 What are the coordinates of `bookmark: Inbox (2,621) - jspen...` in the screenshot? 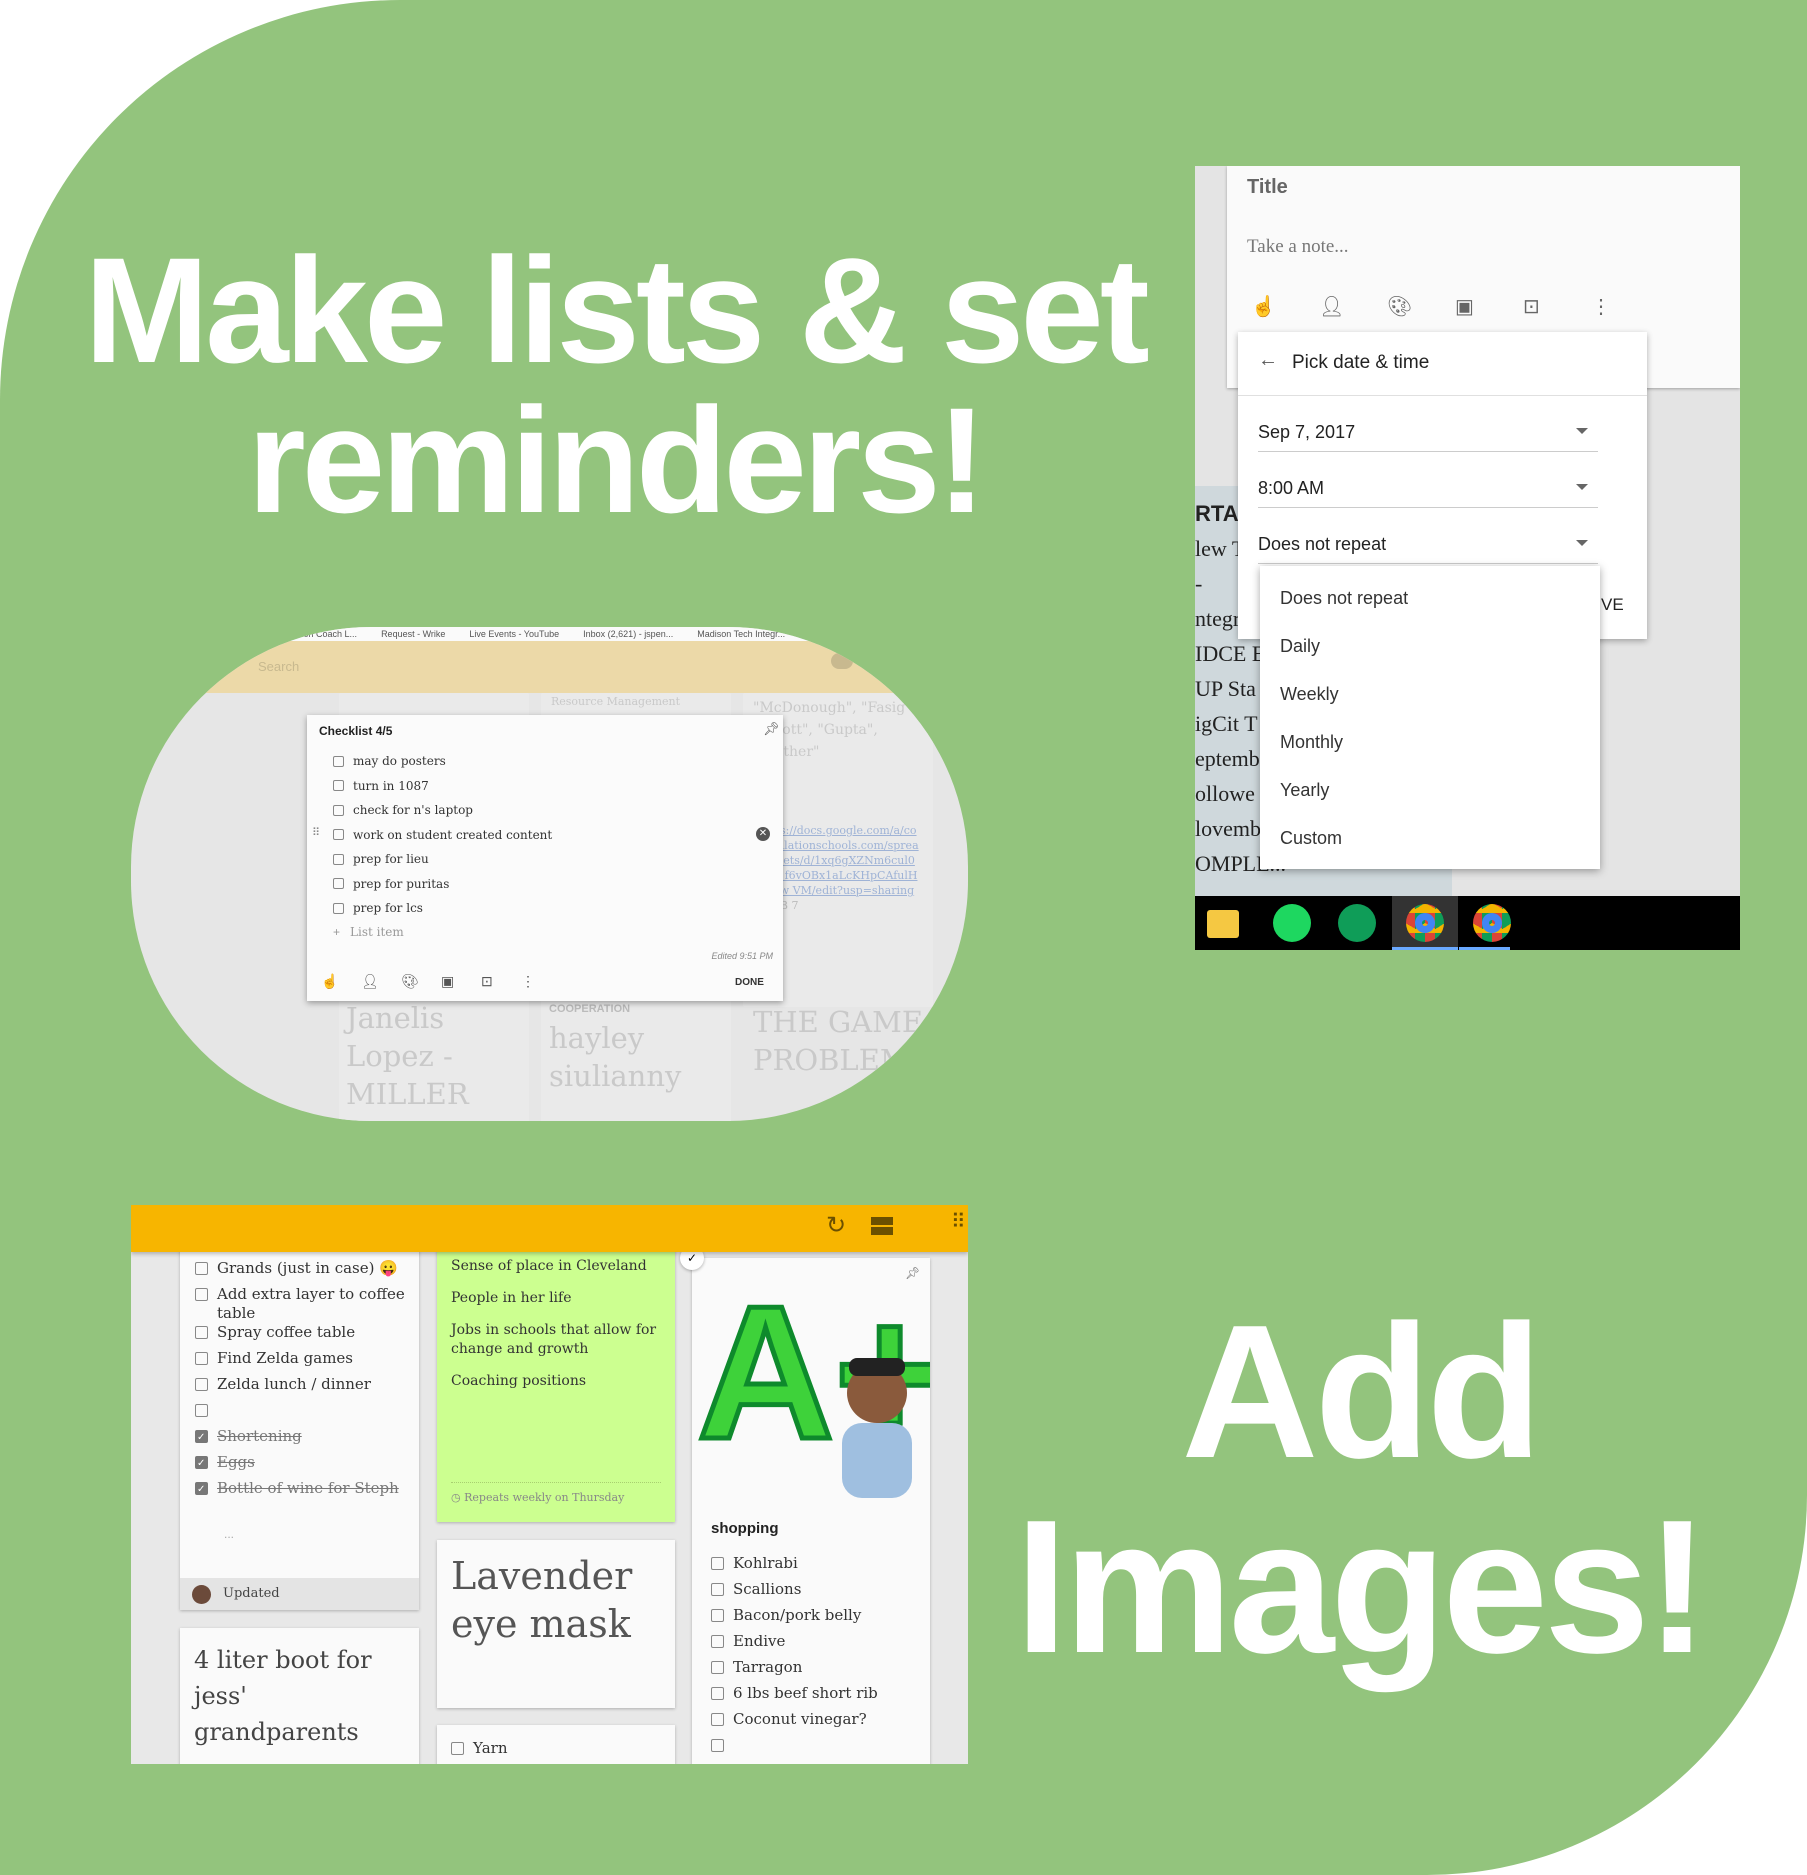 It's located at (628, 634).